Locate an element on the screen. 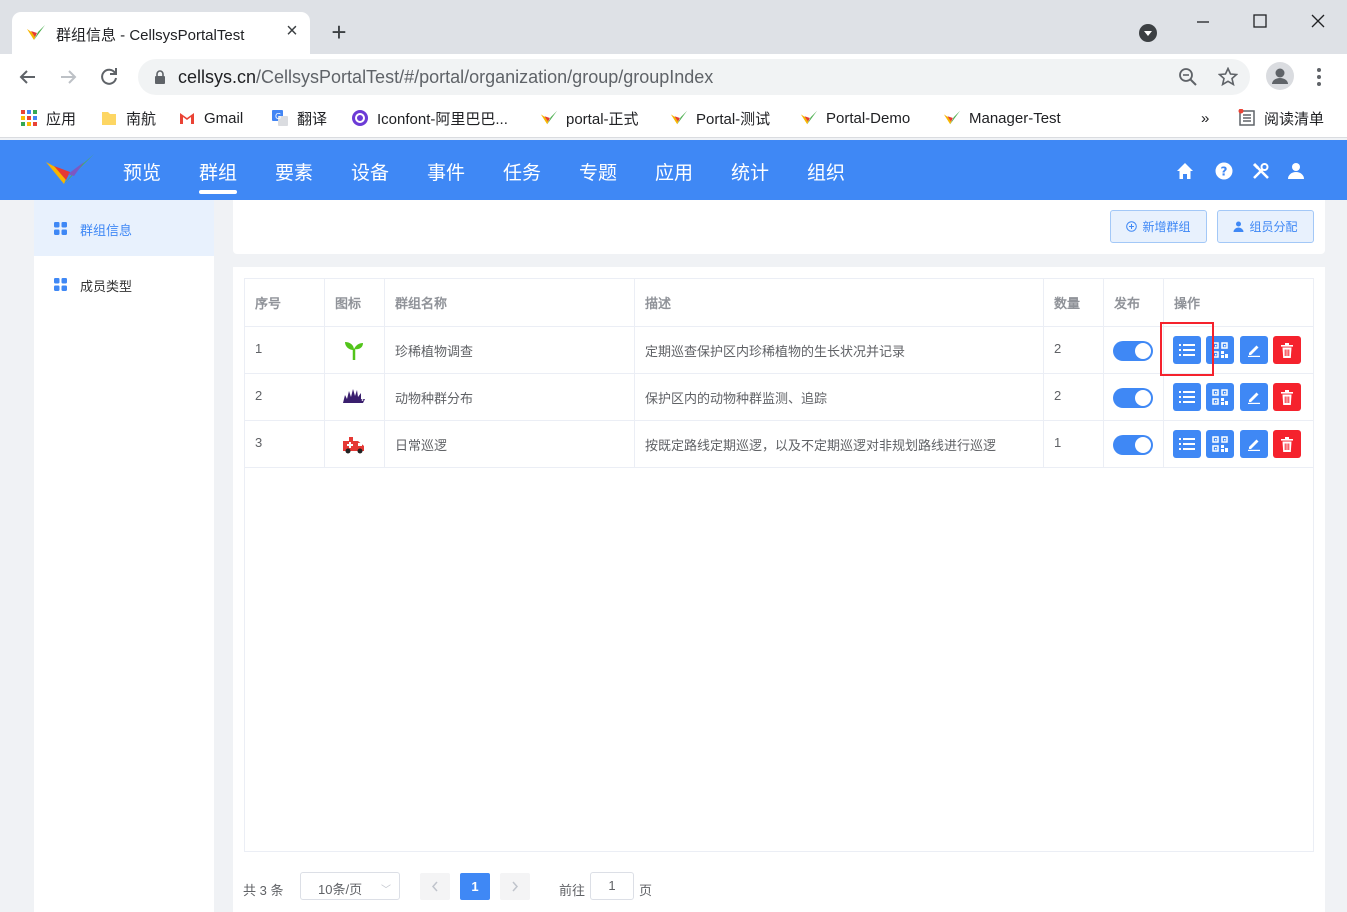 Image resolution: width=1347 pixels, height=912 pixels. reading-list-button: 阅读清单 is located at coordinates (1281, 118).